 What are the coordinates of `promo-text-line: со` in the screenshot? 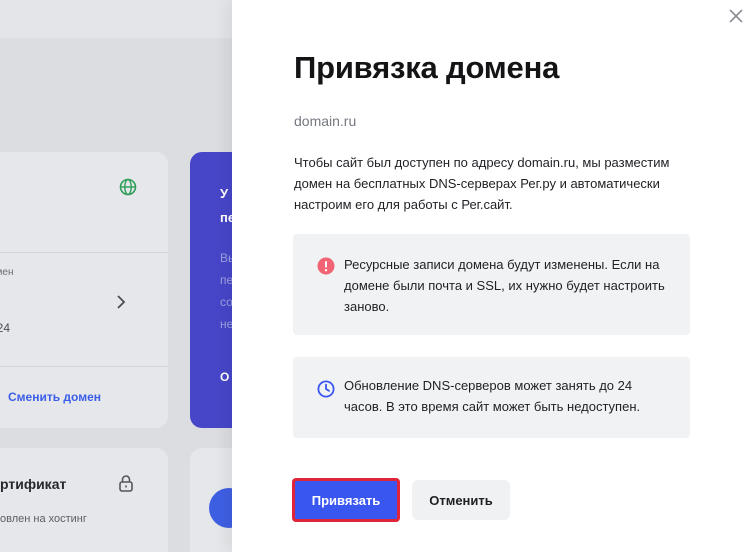 It's located at (226, 302).